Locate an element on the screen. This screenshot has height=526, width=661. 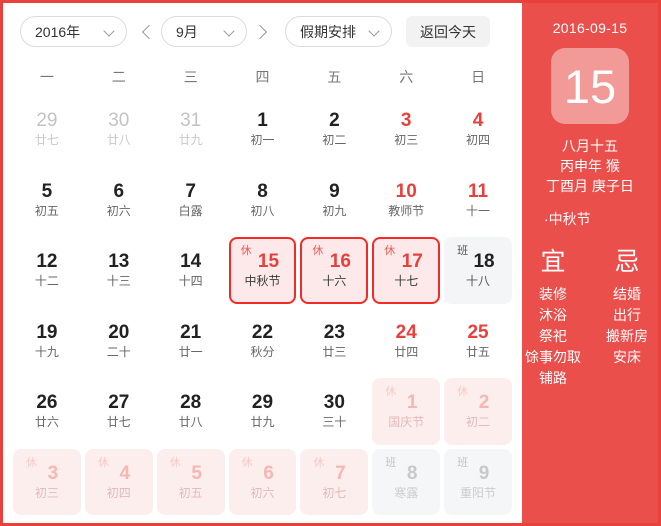
day-cell: 22 秋分 is located at coordinates (263, 341).